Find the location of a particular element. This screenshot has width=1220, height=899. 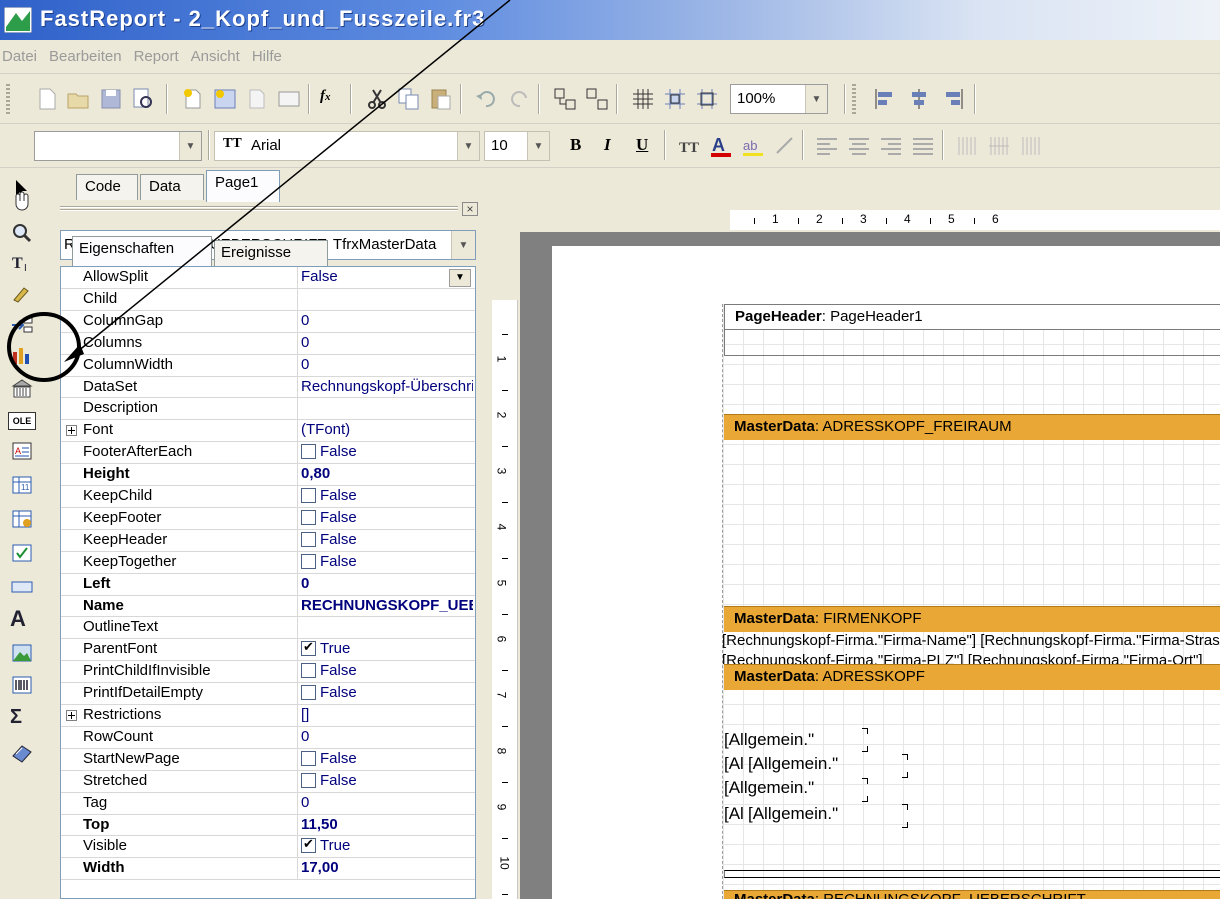

property-row-keepchild: KeepChild False is located at coordinates (268, 497).